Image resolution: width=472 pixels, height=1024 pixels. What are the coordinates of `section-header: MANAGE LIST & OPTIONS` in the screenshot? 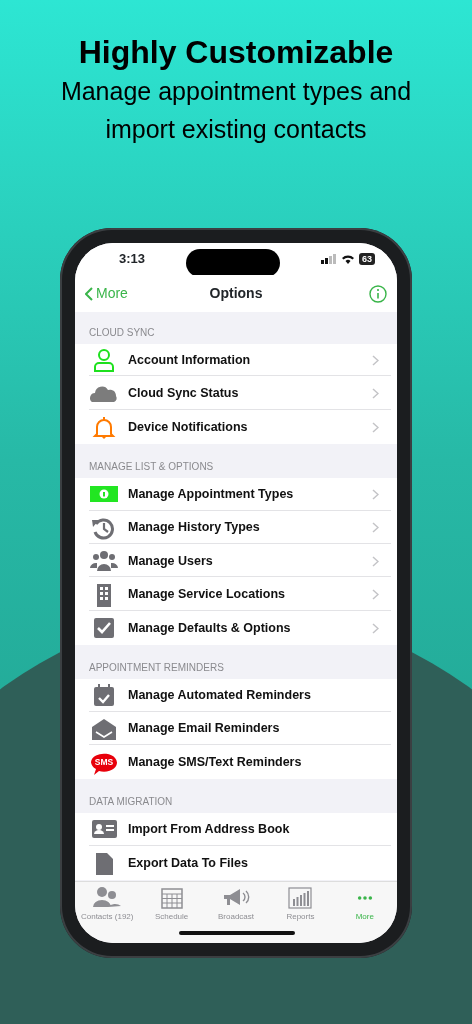 It's located at (151, 467).